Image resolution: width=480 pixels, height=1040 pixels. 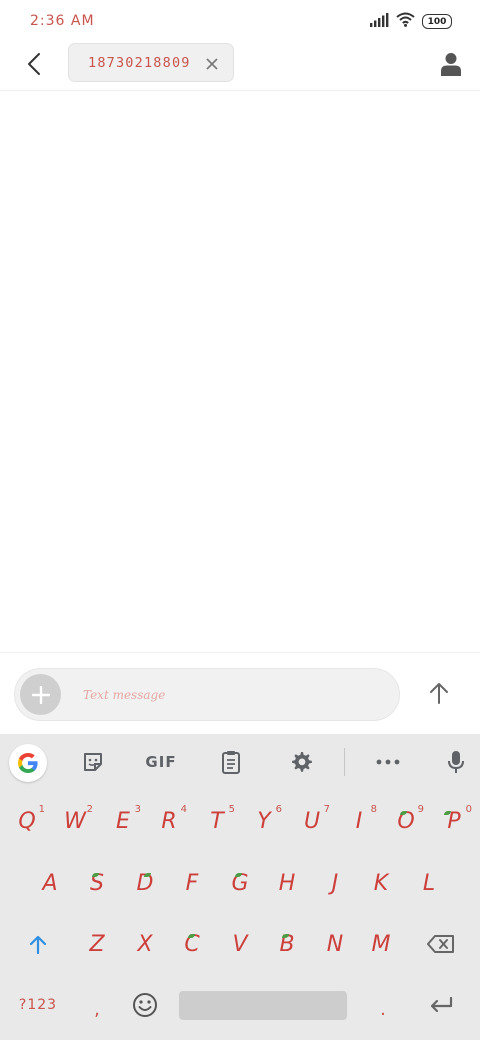 What do you see at coordinates (359, 821) in the screenshot?
I see `key-i: 8 I` at bounding box center [359, 821].